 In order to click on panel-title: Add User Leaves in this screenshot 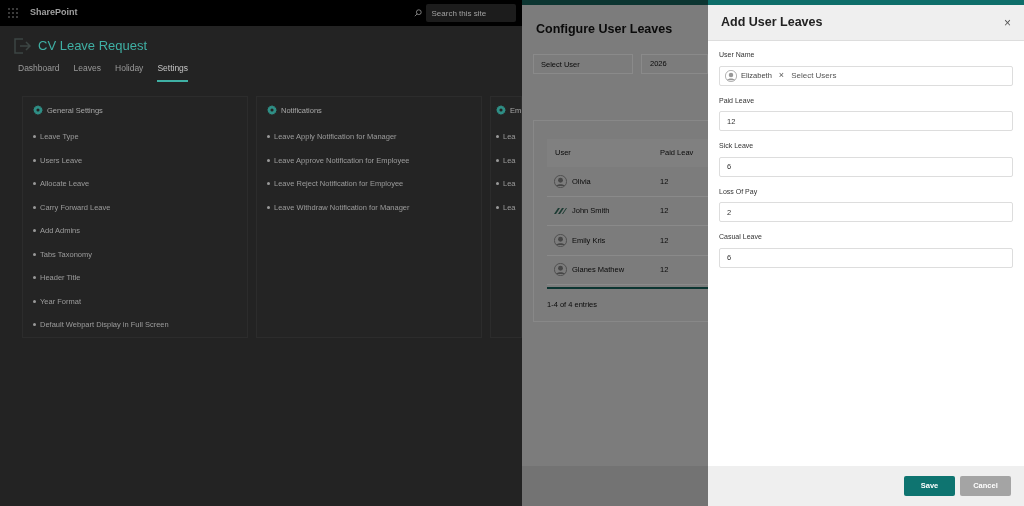, I will do `click(772, 23)`.